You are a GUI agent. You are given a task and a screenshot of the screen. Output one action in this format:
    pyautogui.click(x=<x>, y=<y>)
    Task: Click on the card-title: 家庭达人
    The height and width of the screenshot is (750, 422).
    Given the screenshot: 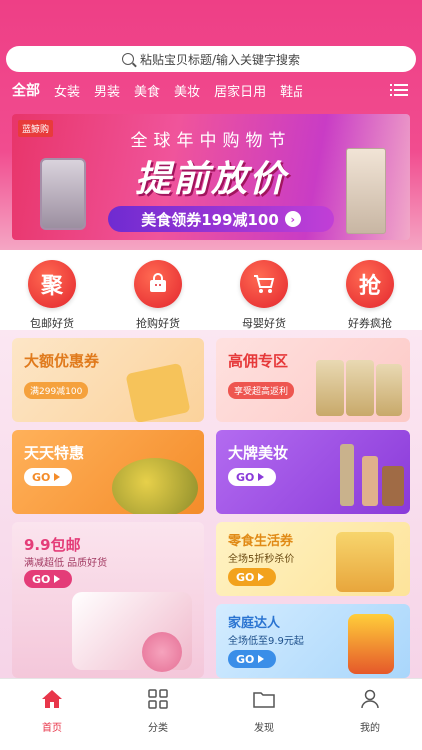 What is the action you would take?
    pyautogui.click(x=254, y=623)
    